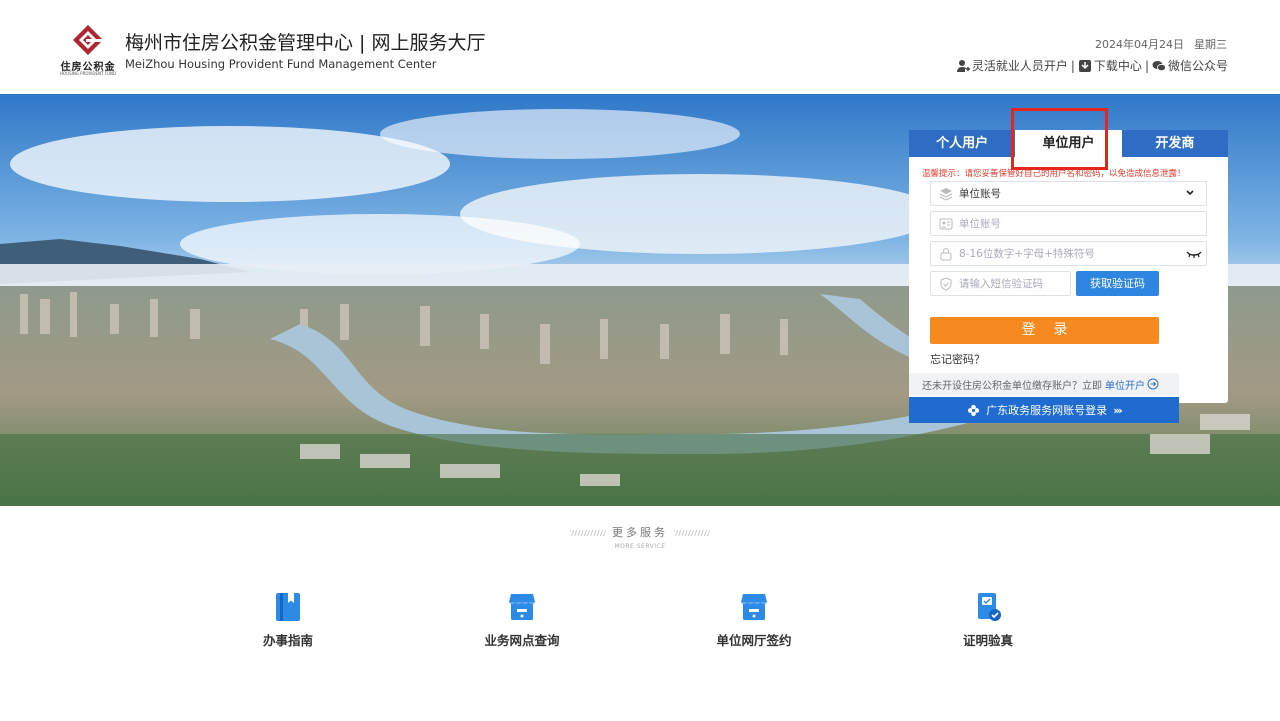 This screenshot has width=1280, height=721. I want to click on password-input: 8-16位数字+字母+特殊符号, so click(1068, 253).